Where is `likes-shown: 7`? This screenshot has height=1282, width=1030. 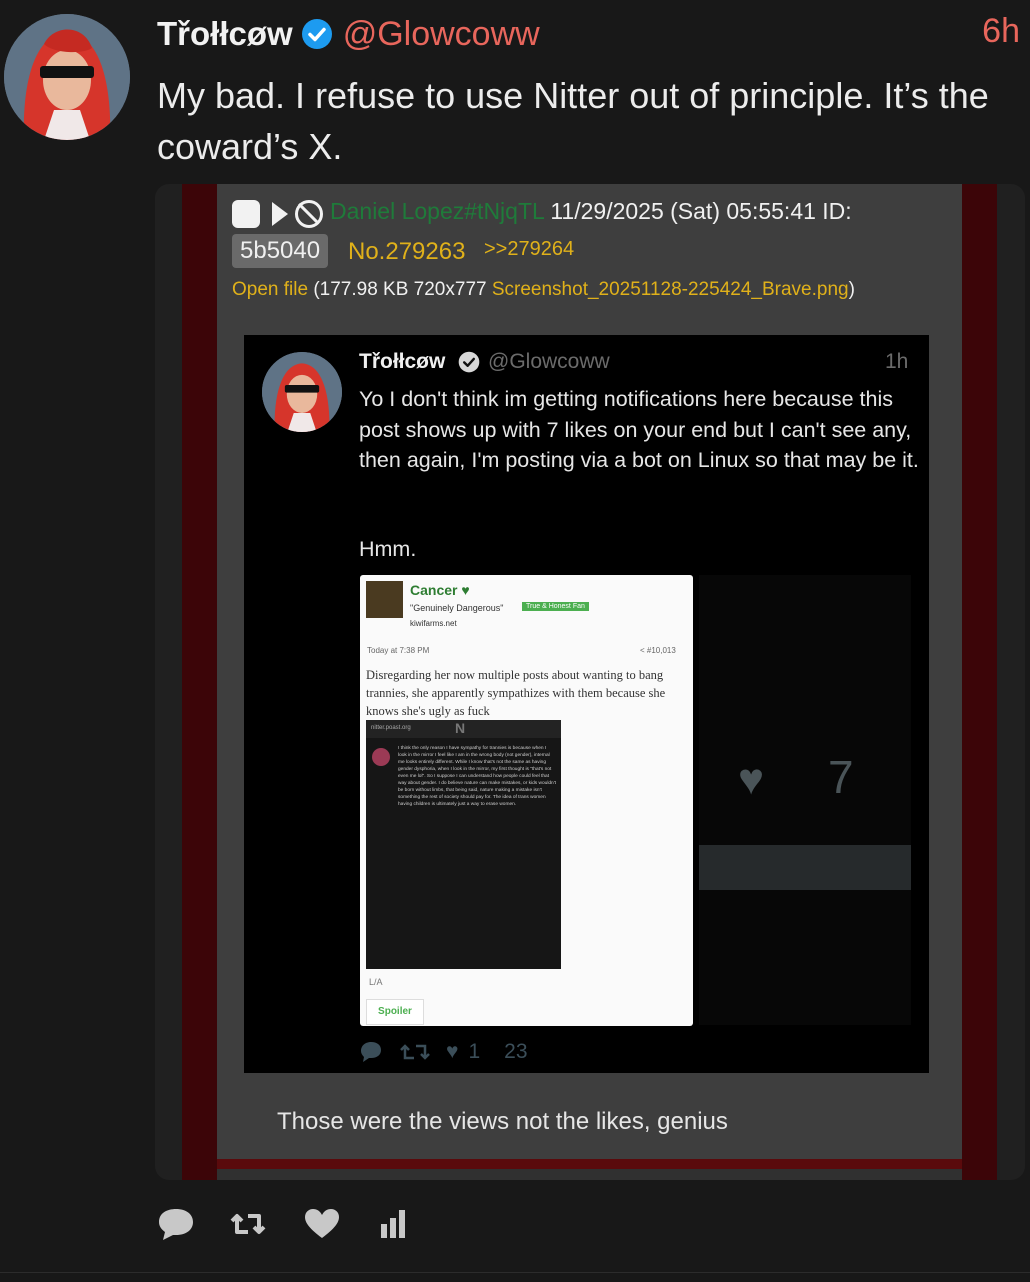 likes-shown: 7 is located at coordinates (841, 777).